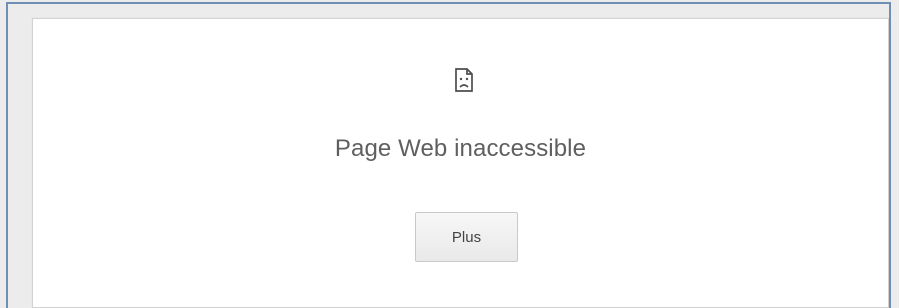 The image size is (899, 308). What do you see at coordinates (464, 80) in the screenshot?
I see `sad-page-icon` at bounding box center [464, 80].